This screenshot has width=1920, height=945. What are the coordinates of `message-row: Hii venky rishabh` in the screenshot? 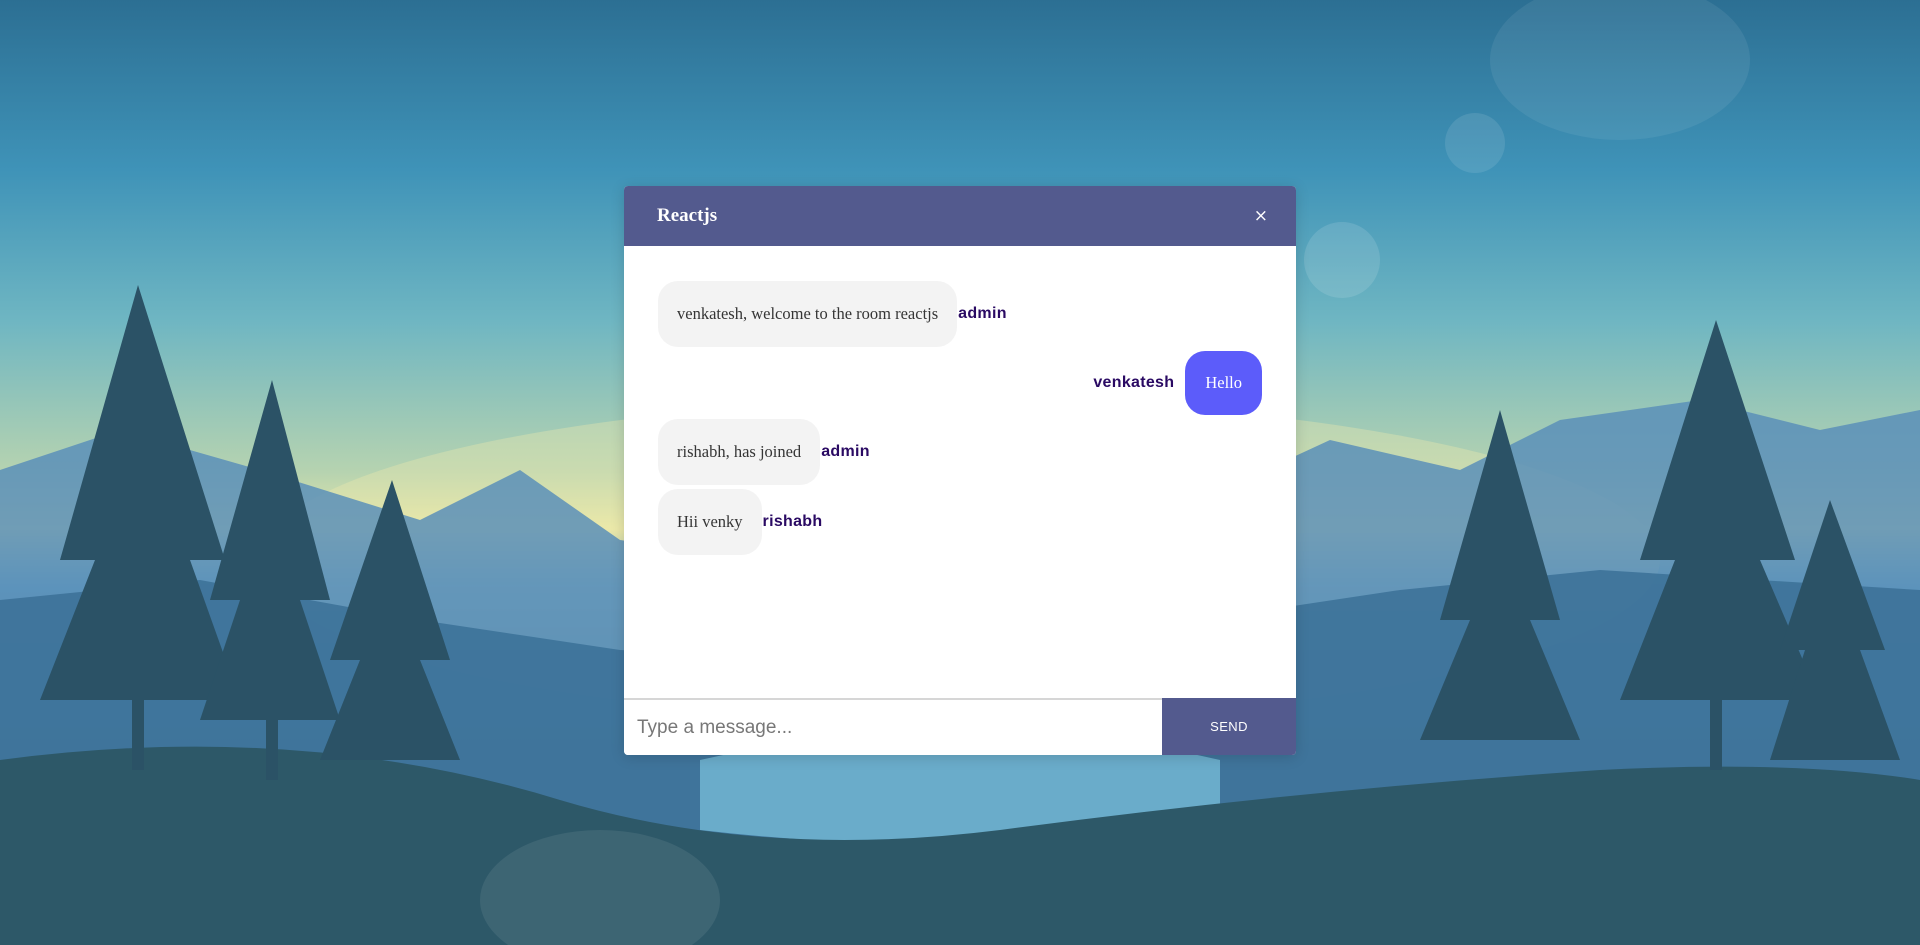 It's located at (960, 522).